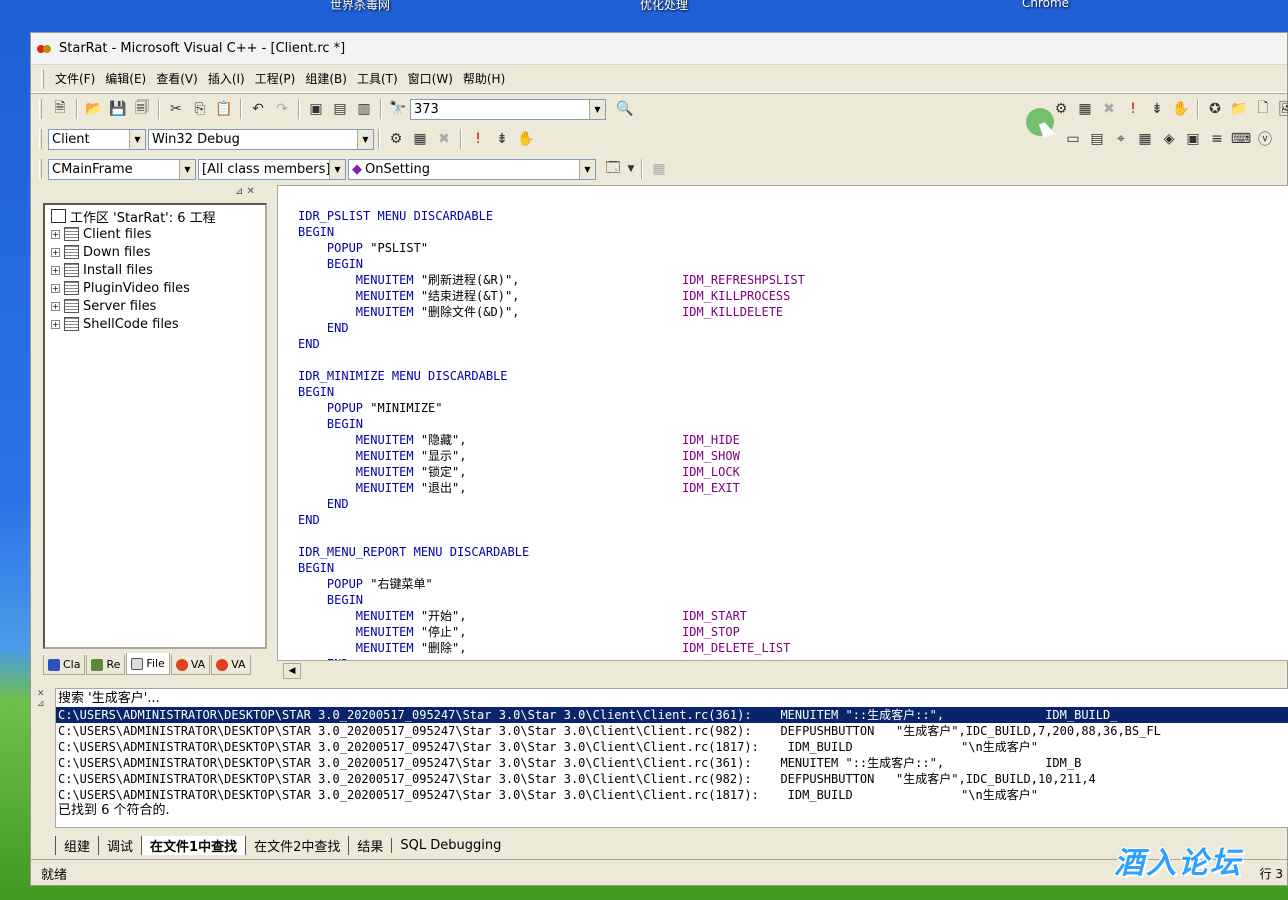 This screenshot has width=1288, height=900. Describe the element at coordinates (450, 845) in the screenshot. I see `output-tab: SQL Debugging` at that location.